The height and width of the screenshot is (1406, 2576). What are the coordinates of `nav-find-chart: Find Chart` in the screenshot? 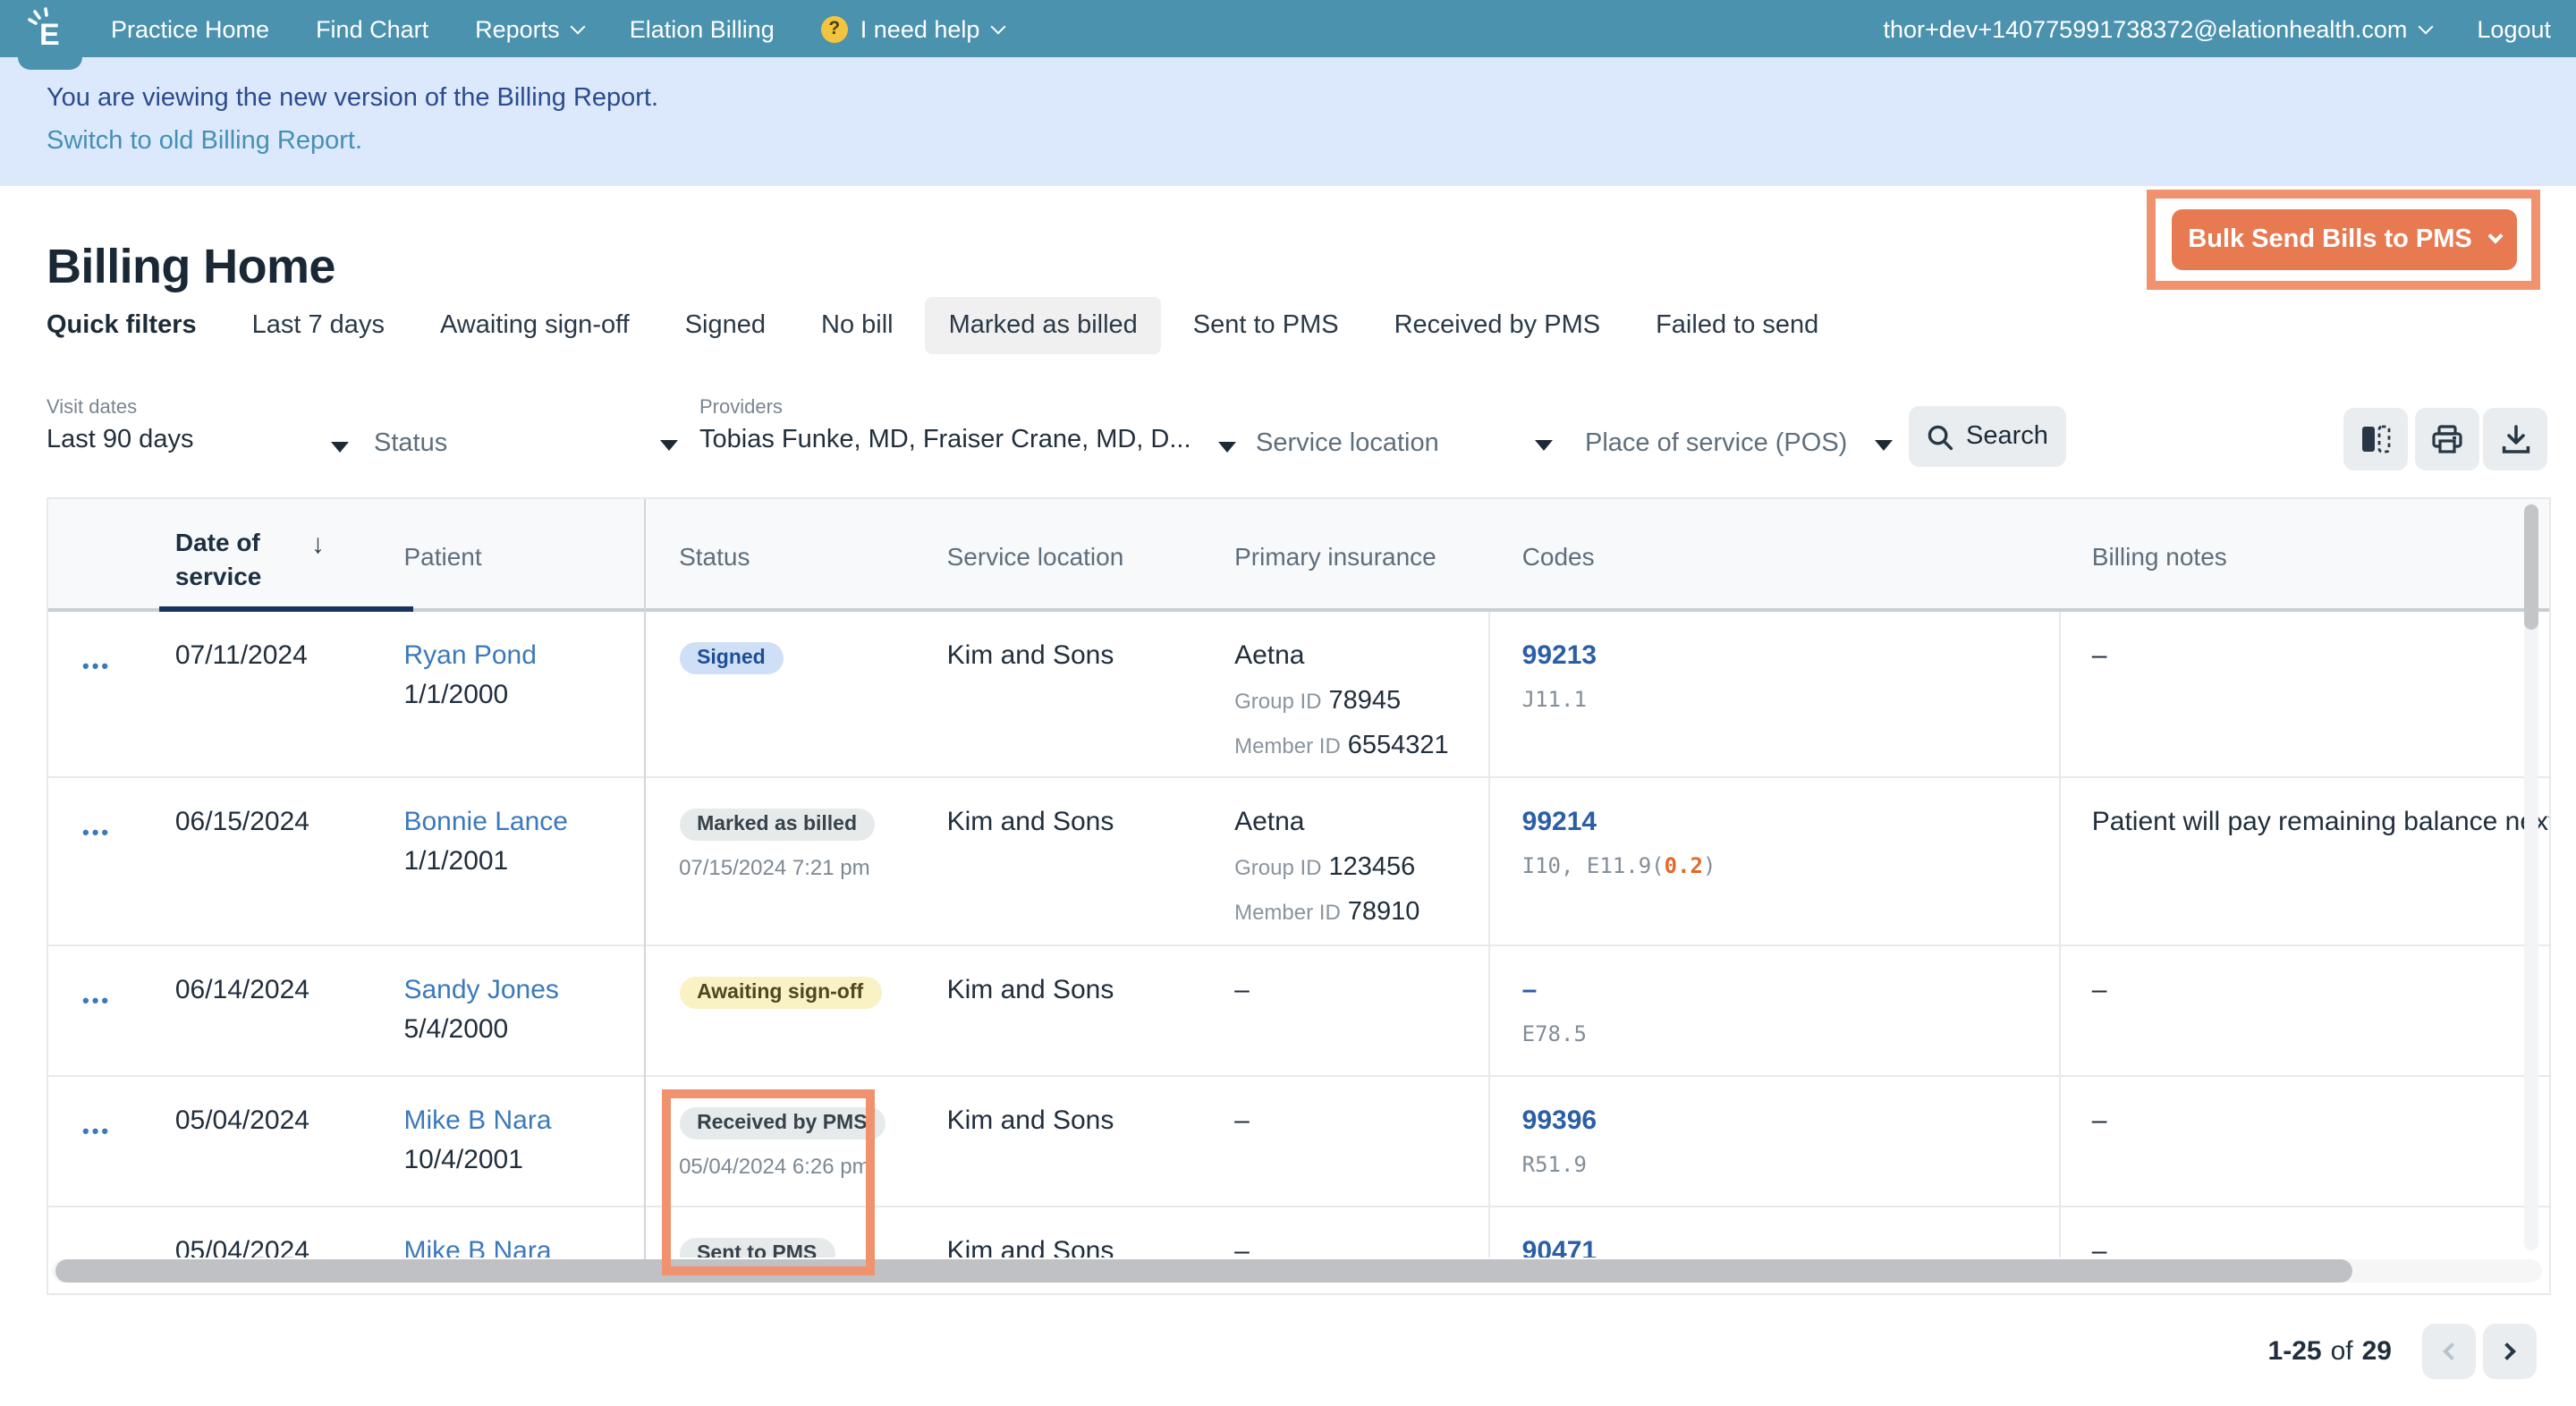 It's located at (372, 29).